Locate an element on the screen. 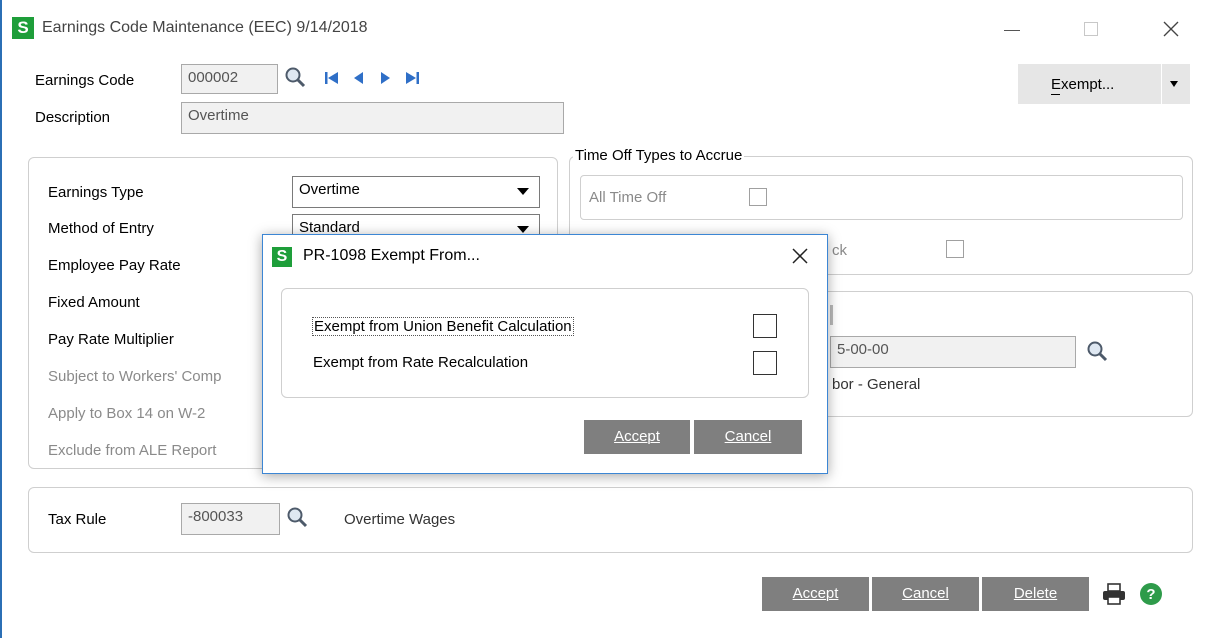 The height and width of the screenshot is (638, 1206). dialog-accept-label: Accept is located at coordinates (637, 436).